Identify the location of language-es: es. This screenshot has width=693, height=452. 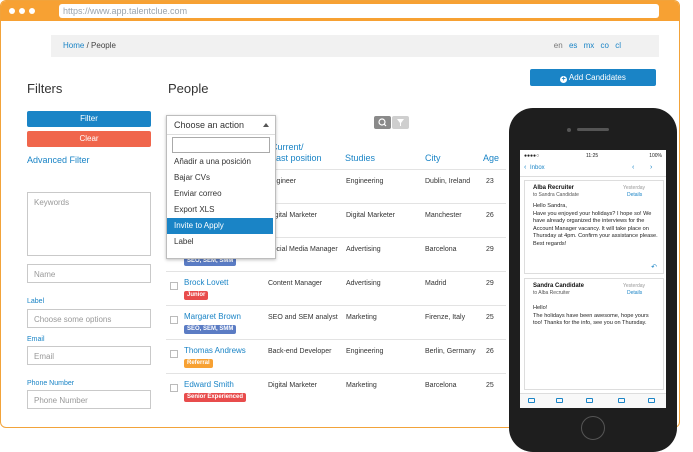
(573, 45).